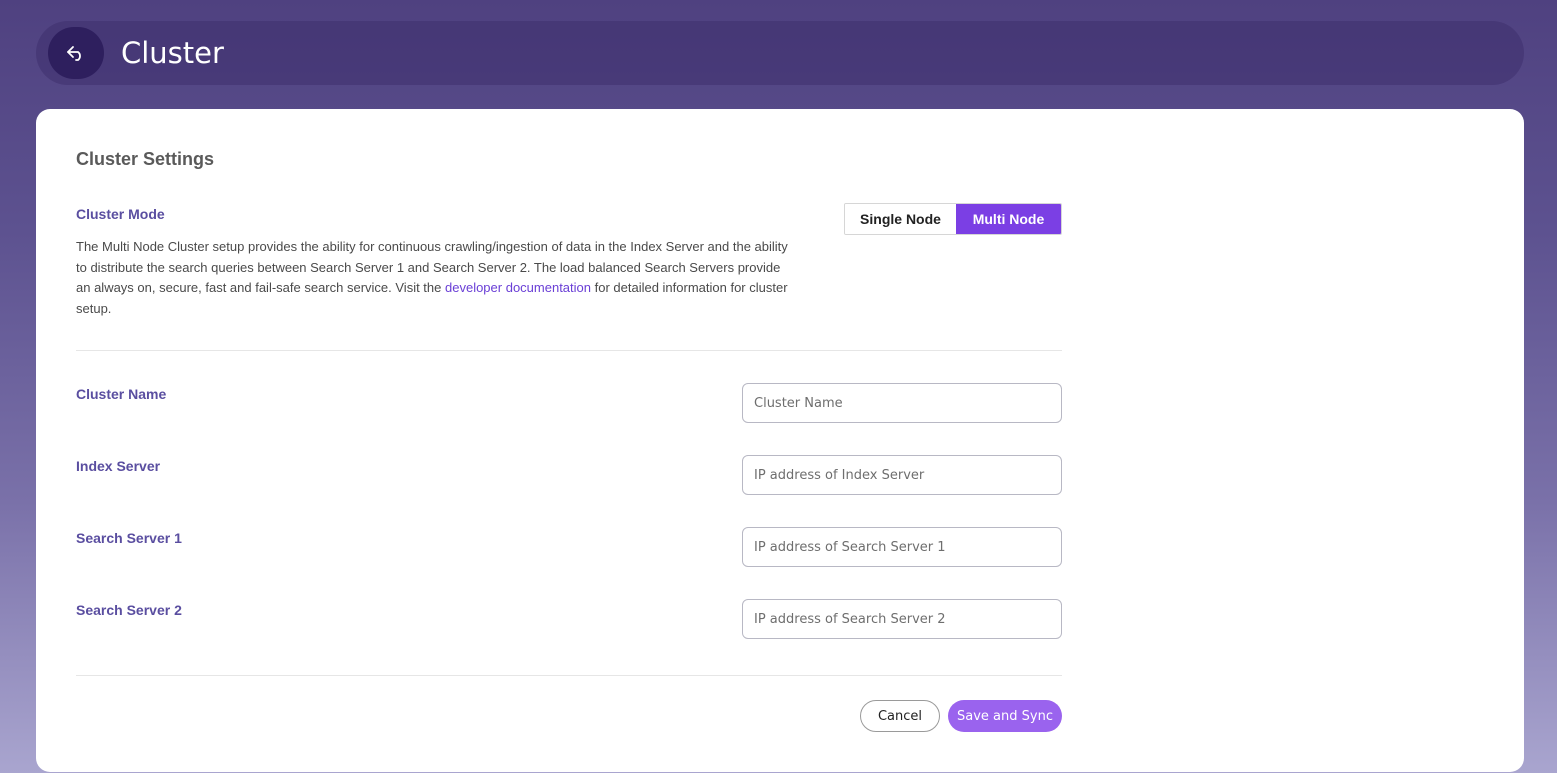 Image resolution: width=1557 pixels, height=773 pixels. I want to click on page-title: Cluster, so click(172, 53).